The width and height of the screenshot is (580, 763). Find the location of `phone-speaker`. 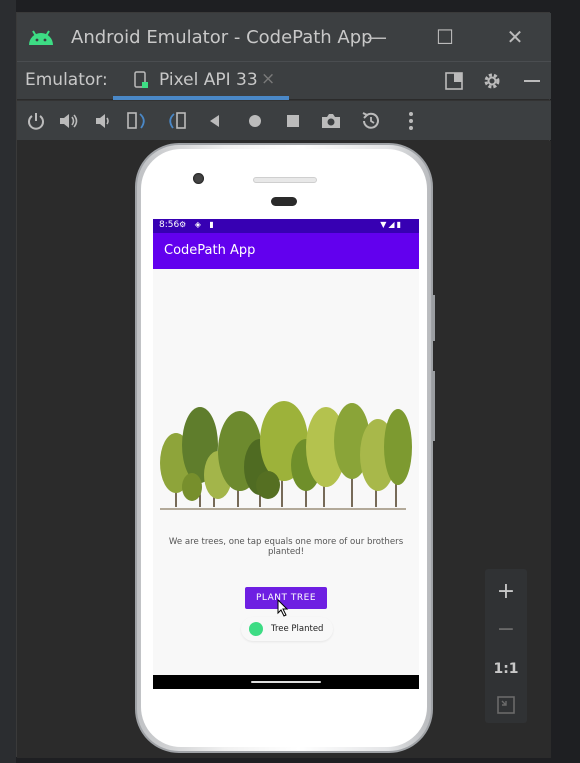

phone-speaker is located at coordinates (285, 180).